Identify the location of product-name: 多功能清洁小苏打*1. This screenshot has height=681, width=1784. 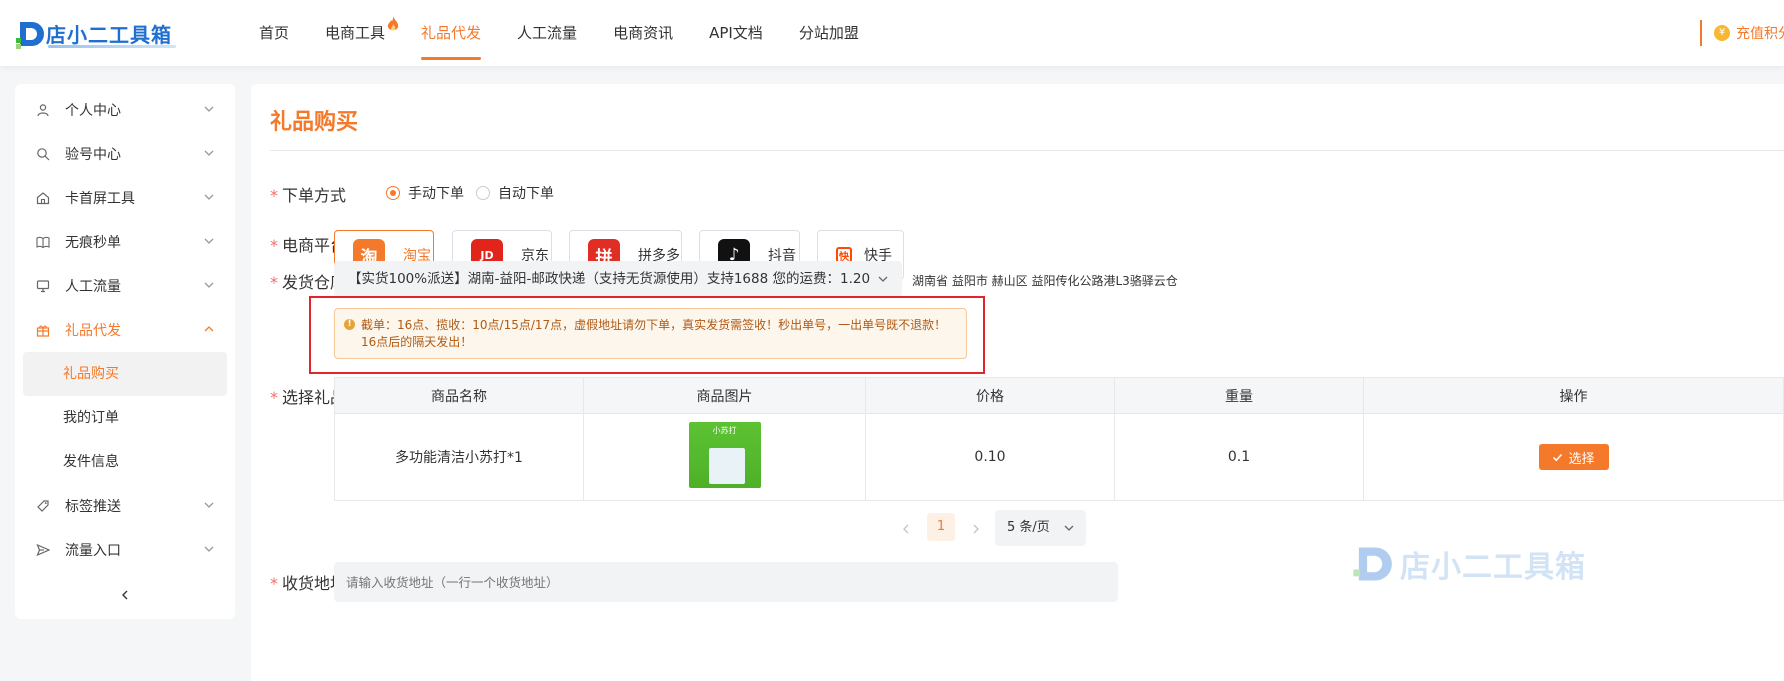
(459, 457).